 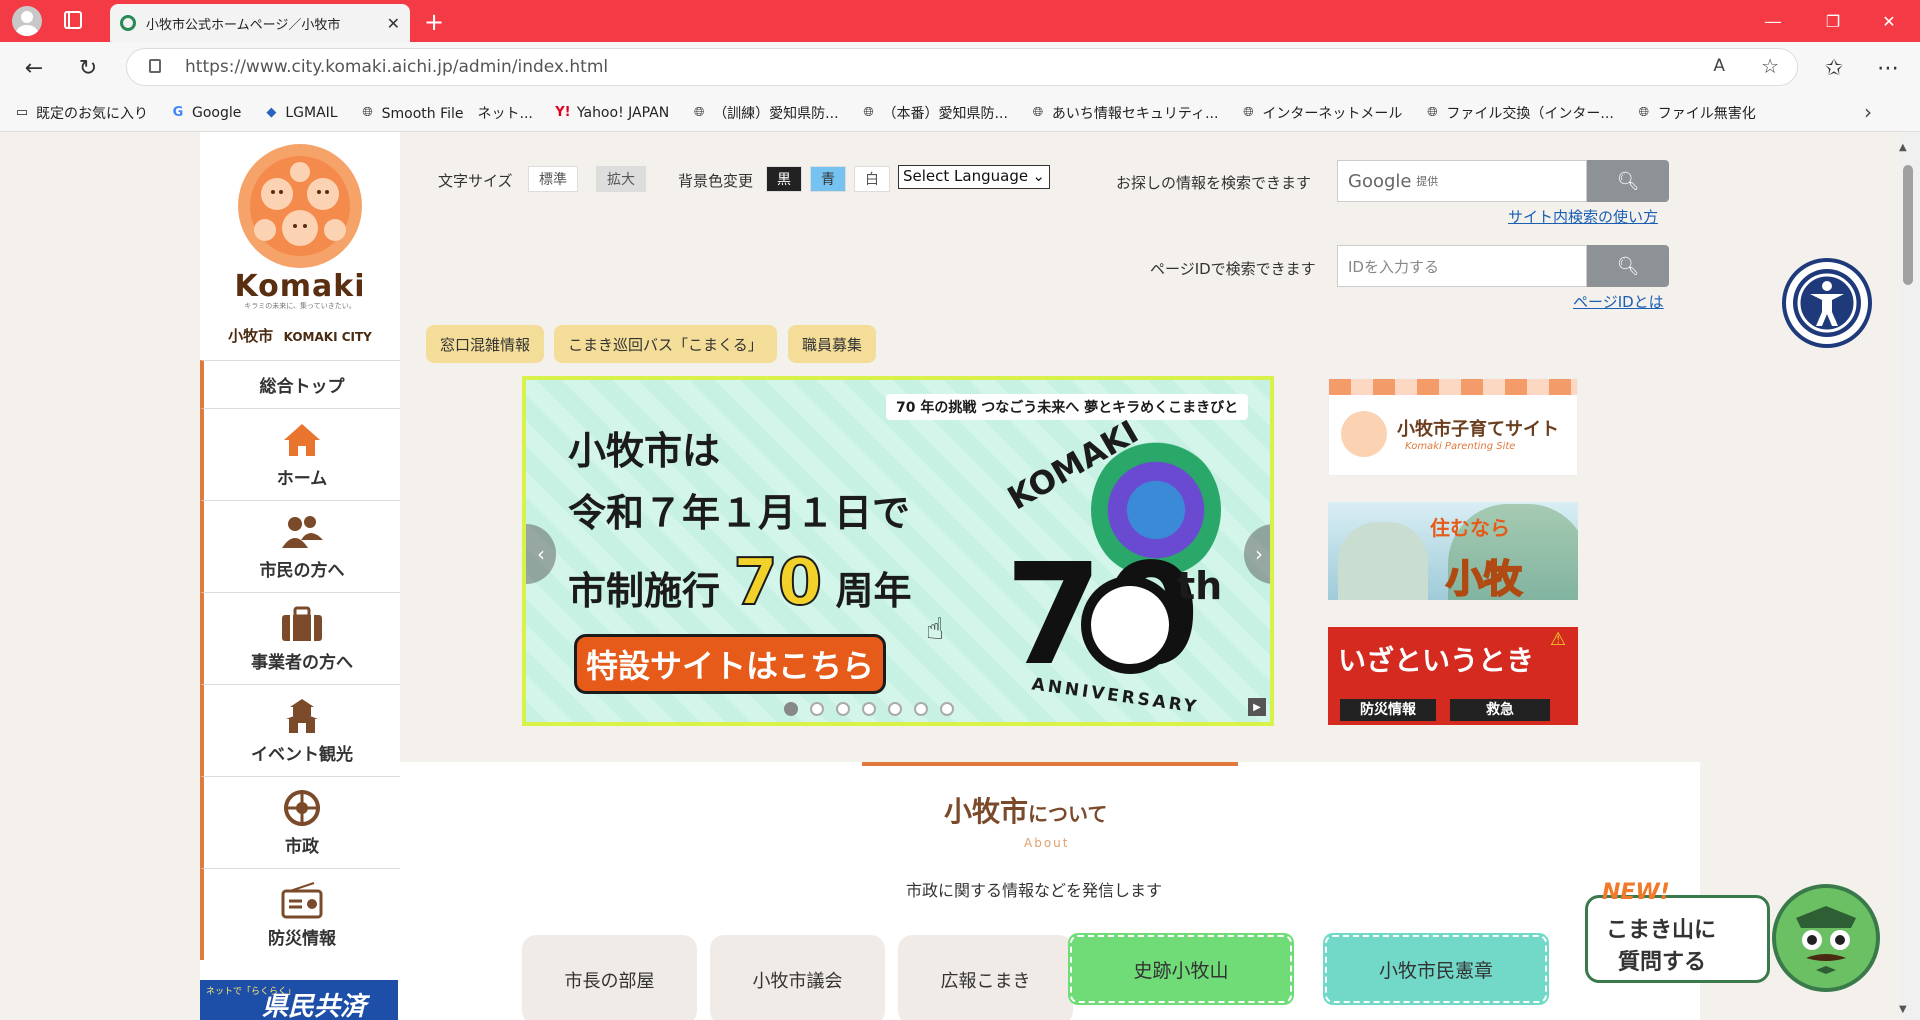 I want to click on bookmark-folder: ▭ 既定のお気に入り, so click(x=81, y=113).